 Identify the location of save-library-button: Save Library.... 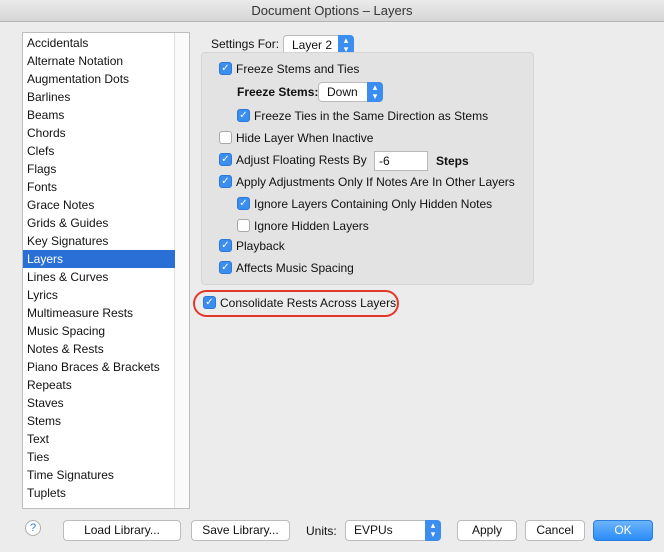
(240, 530).